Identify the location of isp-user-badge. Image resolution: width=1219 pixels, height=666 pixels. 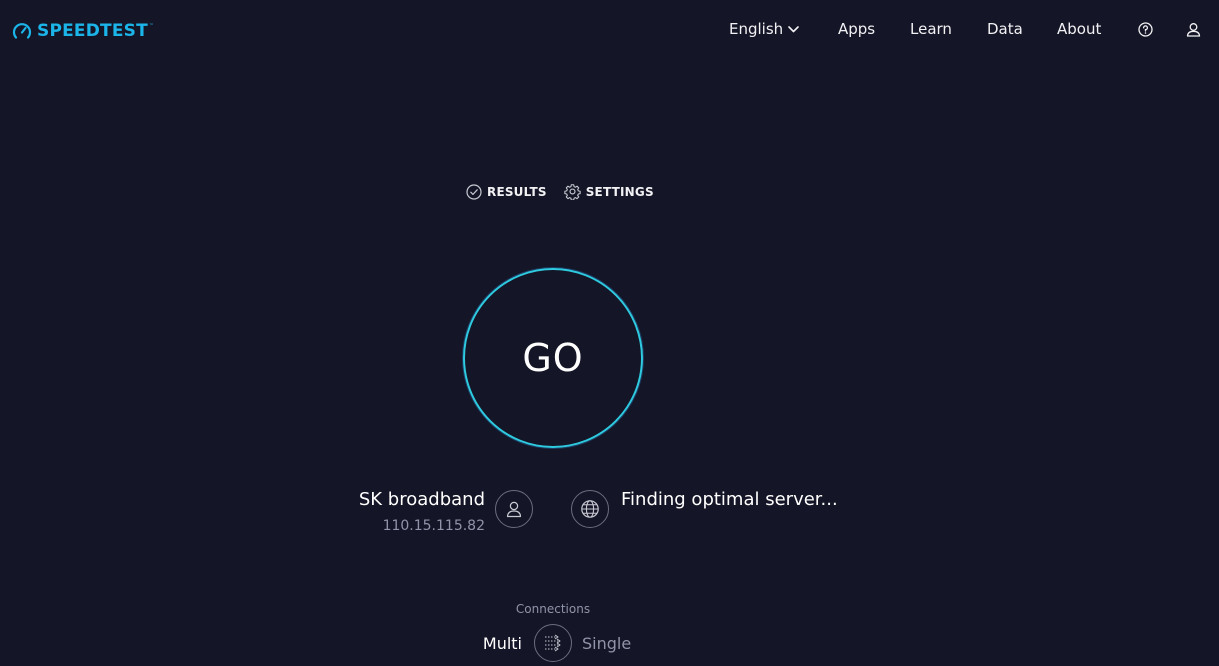
(514, 509).